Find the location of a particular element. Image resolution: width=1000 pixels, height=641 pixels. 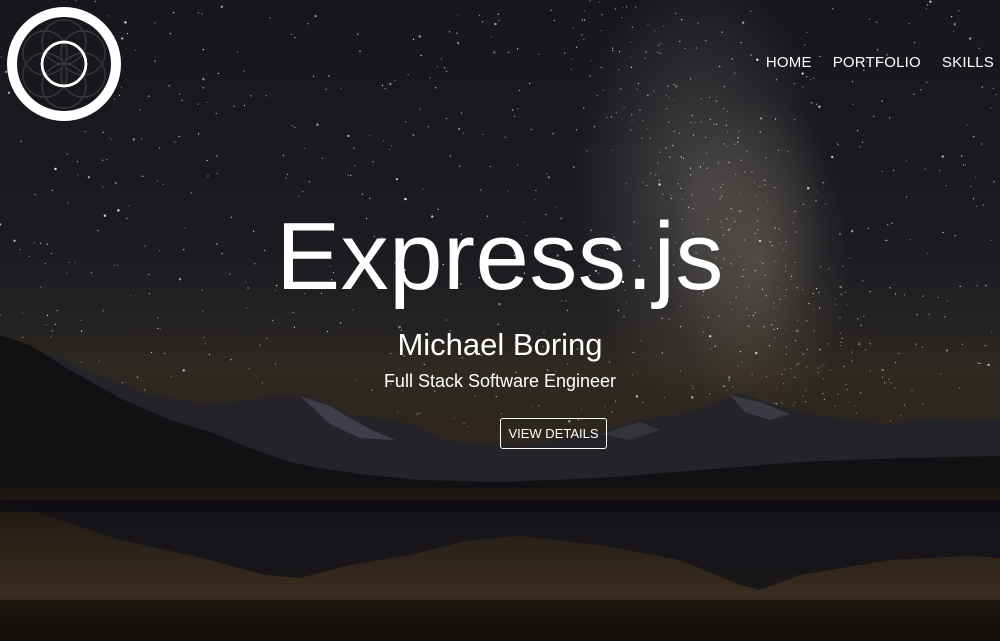

logo-badge is located at coordinates (64, 64).